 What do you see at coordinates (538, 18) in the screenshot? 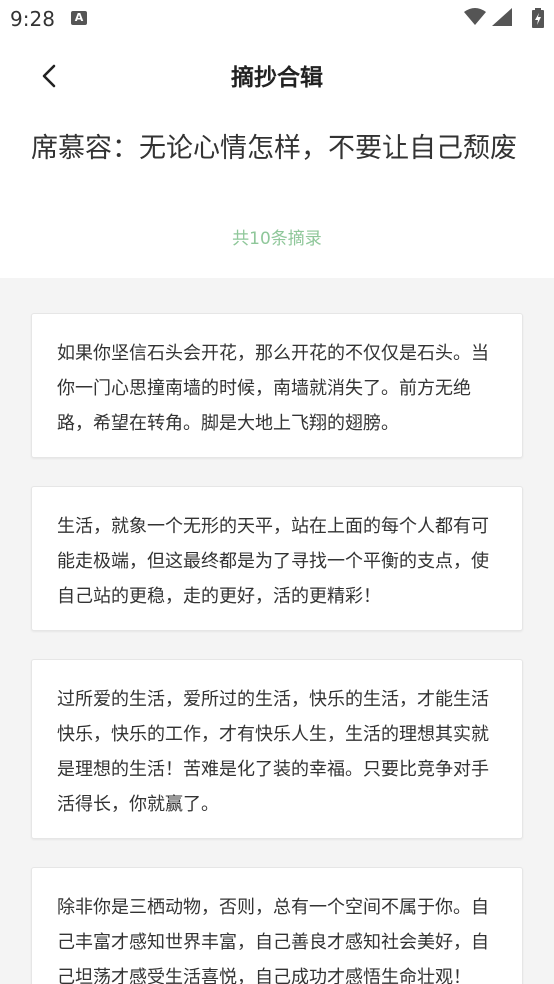
I see `battery-icon` at bounding box center [538, 18].